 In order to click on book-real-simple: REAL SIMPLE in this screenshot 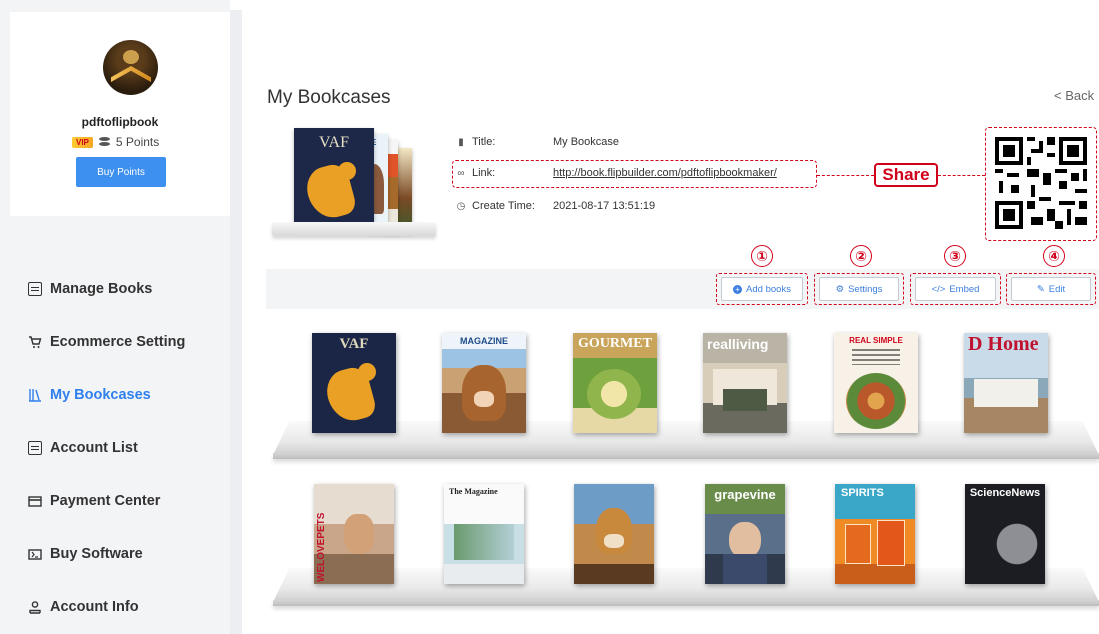, I will do `click(876, 383)`.